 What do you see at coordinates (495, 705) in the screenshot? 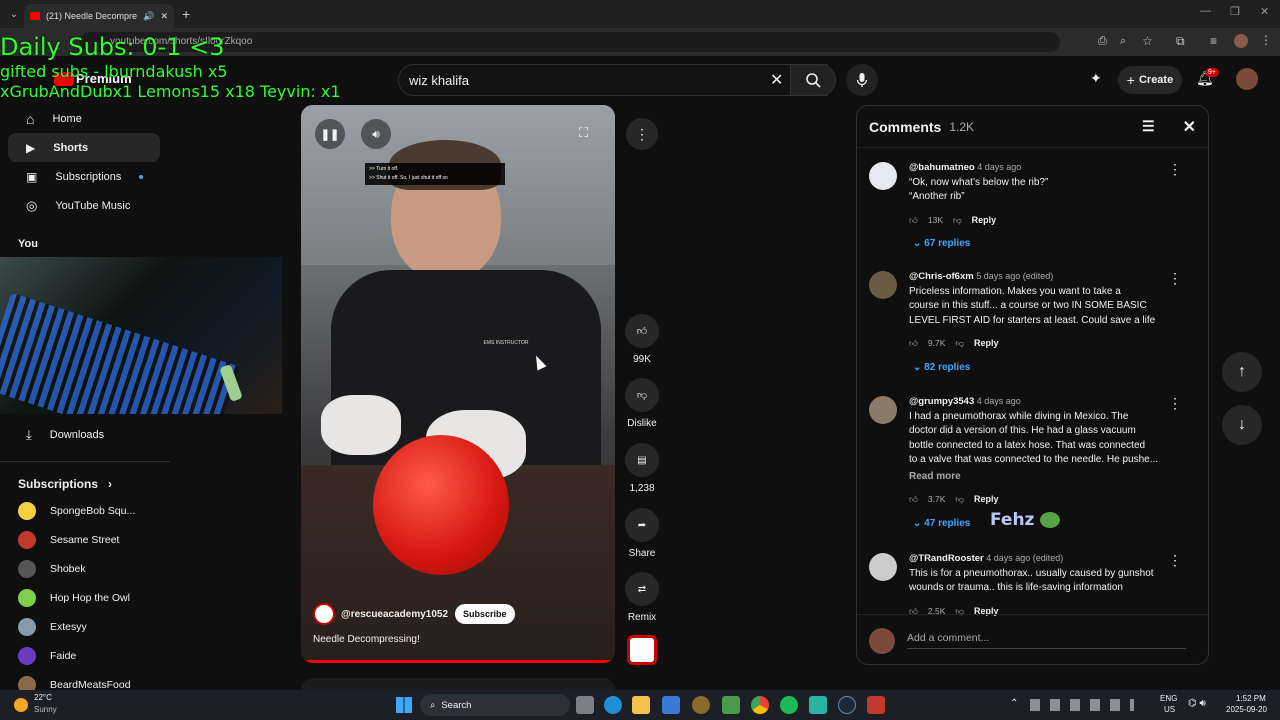
I see `taskbar-search: ⌕ Search` at bounding box center [495, 705].